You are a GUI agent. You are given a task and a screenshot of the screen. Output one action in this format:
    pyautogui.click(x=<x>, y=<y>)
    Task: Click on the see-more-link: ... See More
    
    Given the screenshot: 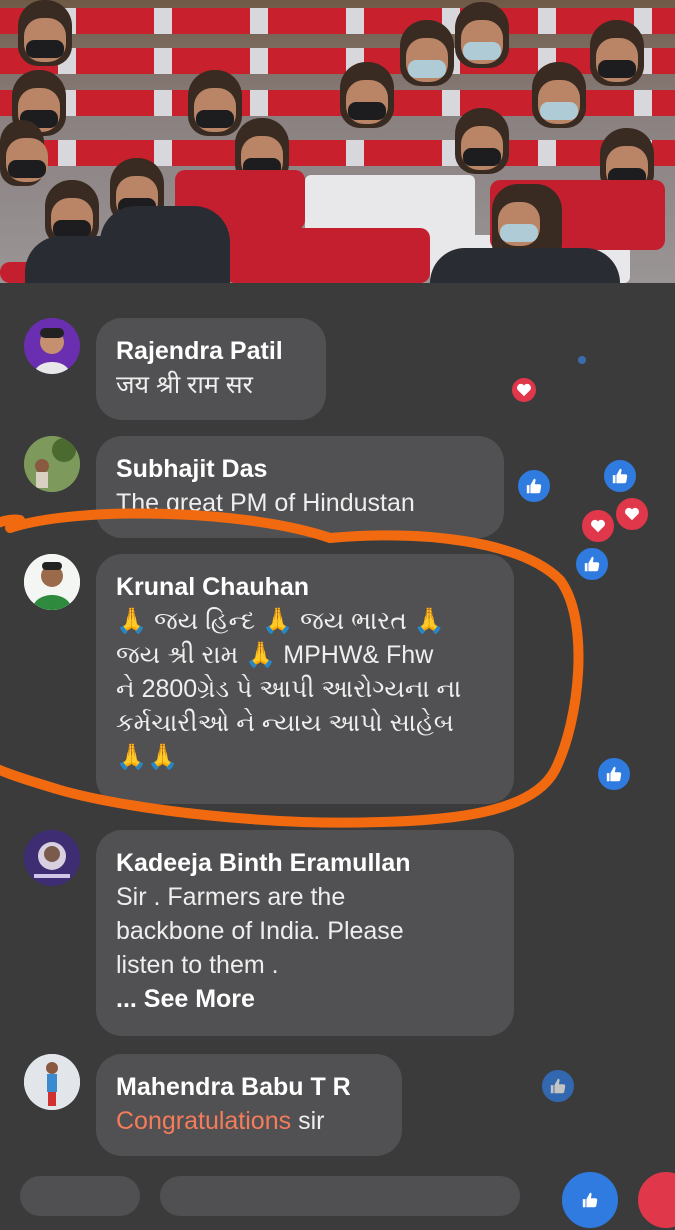 What is the action you would take?
    pyautogui.click(x=304, y=999)
    